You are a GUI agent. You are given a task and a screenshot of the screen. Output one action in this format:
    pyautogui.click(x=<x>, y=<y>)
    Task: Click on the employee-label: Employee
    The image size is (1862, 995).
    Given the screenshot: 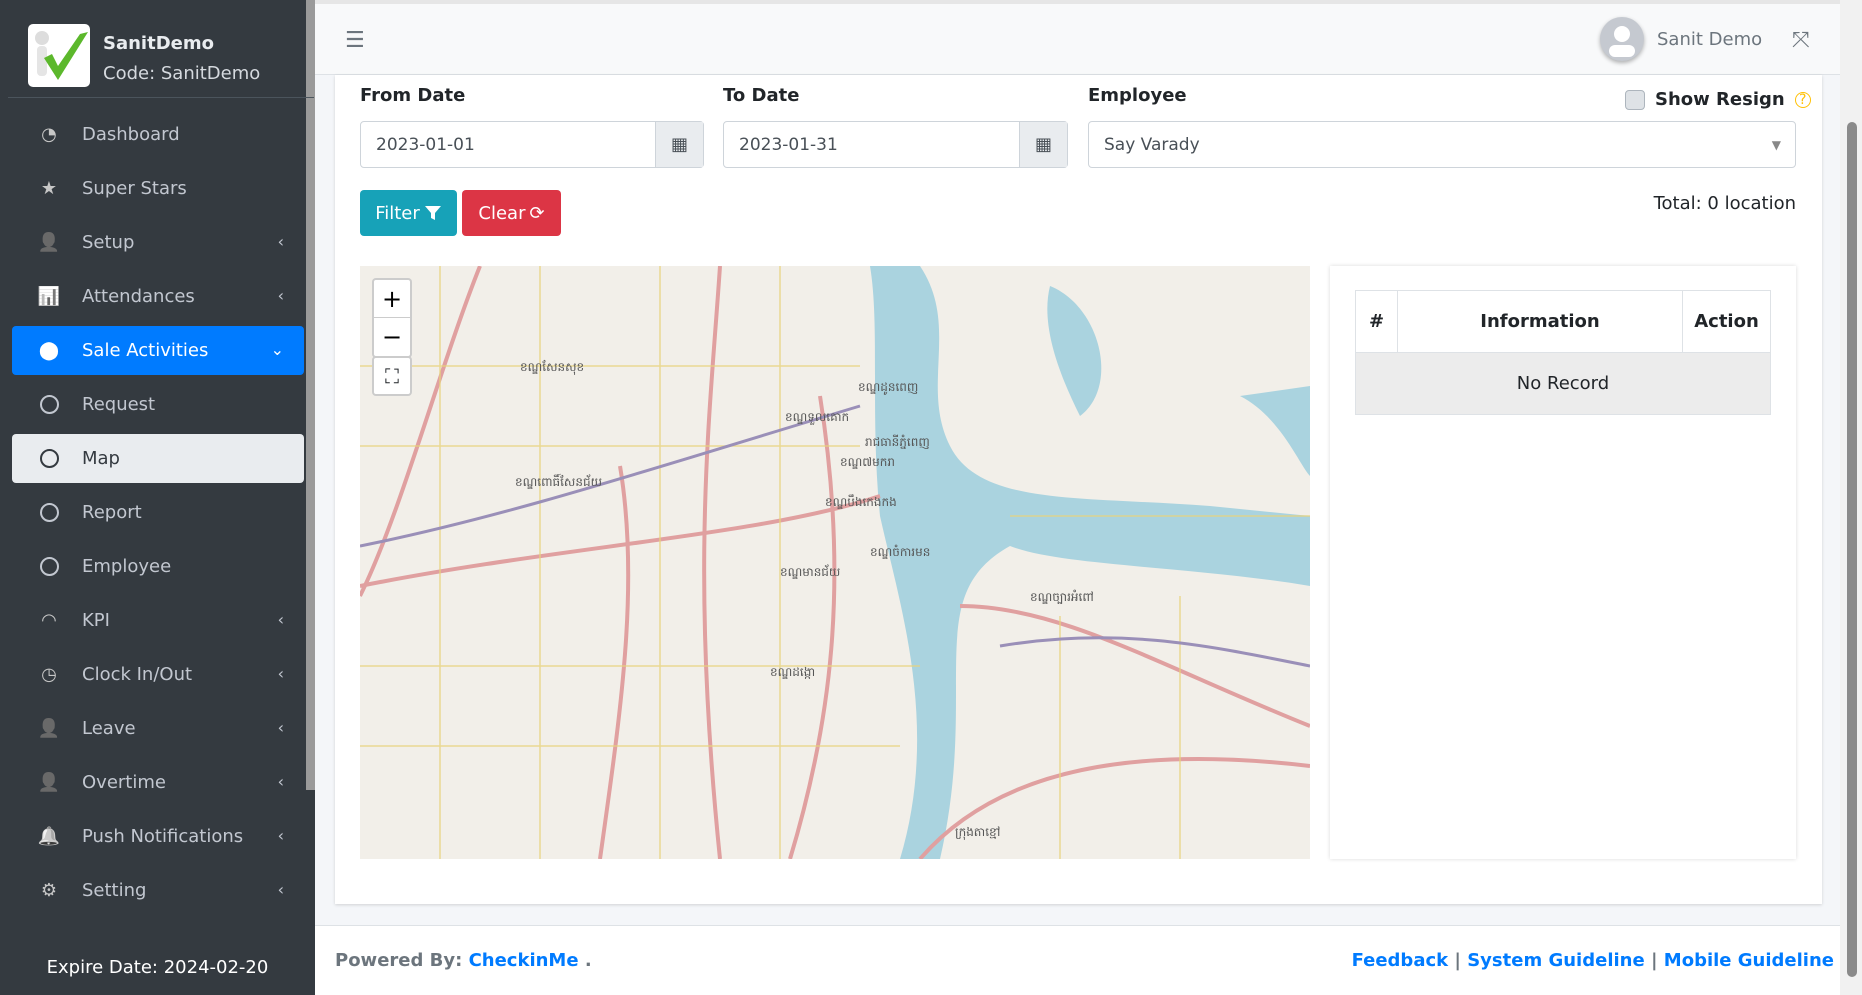 What is the action you would take?
    pyautogui.click(x=1137, y=95)
    